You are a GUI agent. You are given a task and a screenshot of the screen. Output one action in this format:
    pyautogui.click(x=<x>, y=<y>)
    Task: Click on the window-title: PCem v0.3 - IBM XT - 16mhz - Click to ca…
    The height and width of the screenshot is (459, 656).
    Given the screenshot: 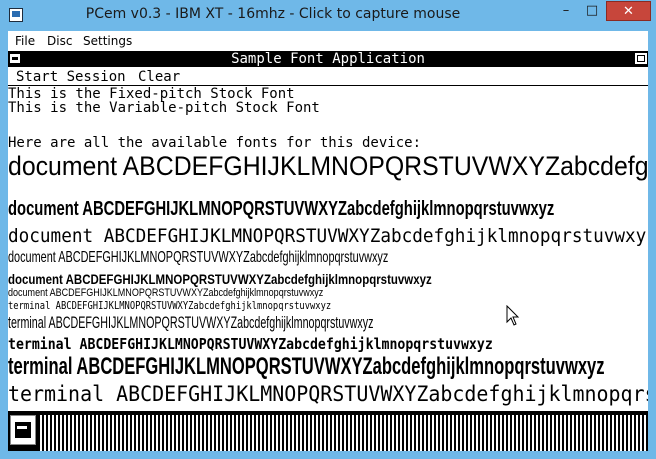 What is the action you would take?
    pyautogui.click(x=273, y=14)
    